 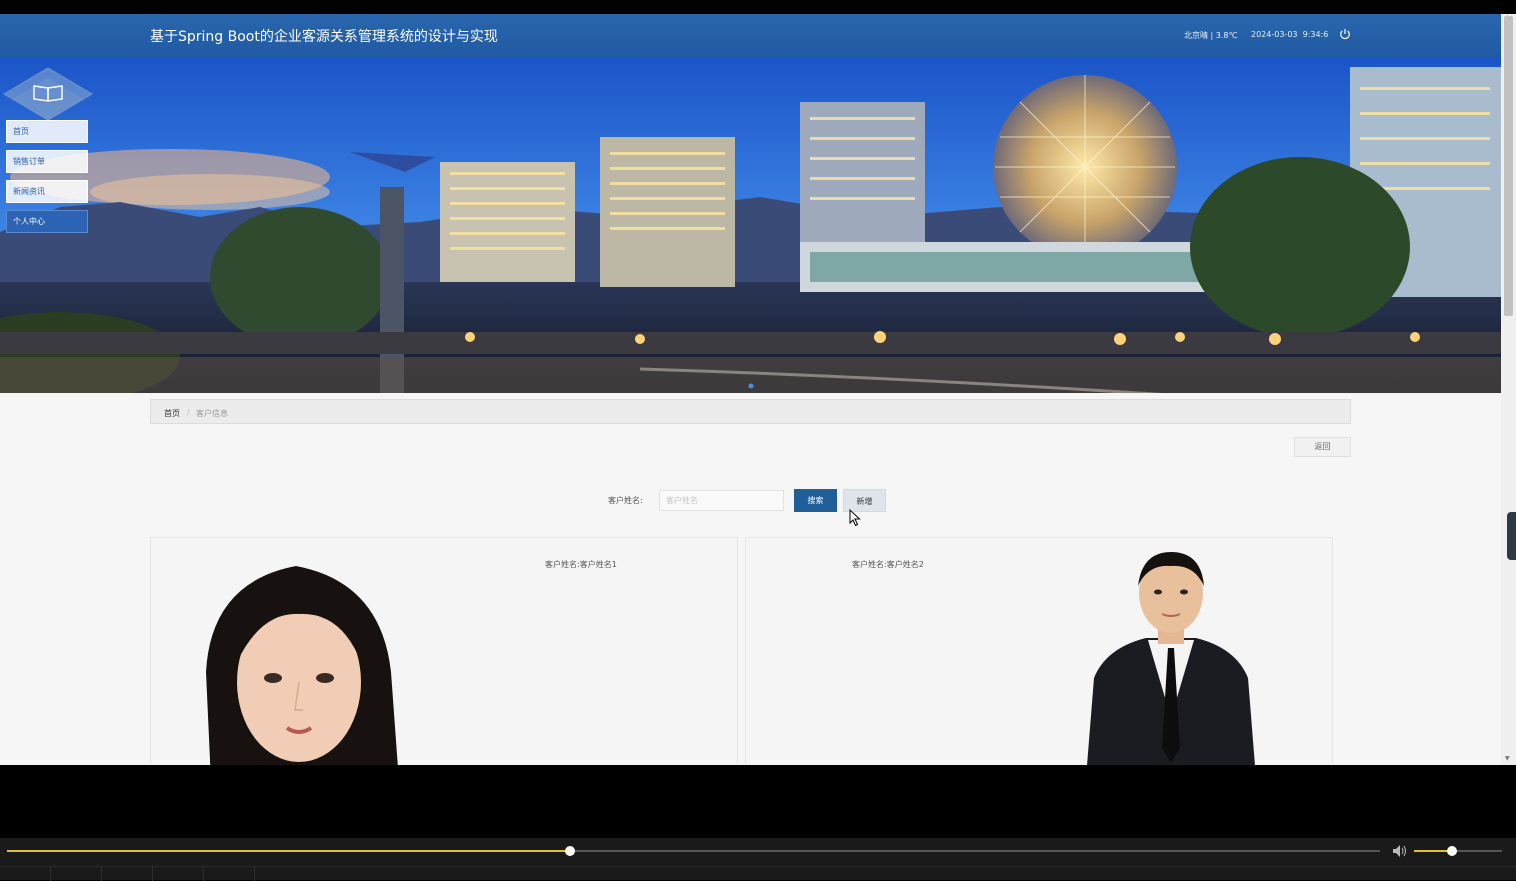 I want to click on nav-item-sales-orders: 销售订单, so click(x=47, y=161).